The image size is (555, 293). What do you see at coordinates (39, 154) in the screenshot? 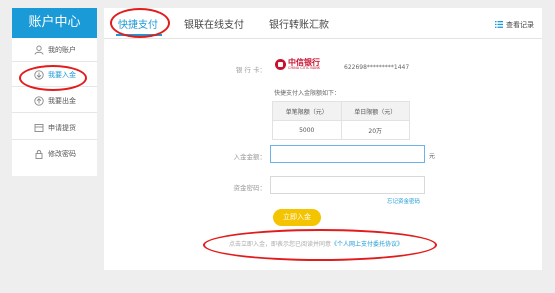
I see `lock-icon` at bounding box center [39, 154].